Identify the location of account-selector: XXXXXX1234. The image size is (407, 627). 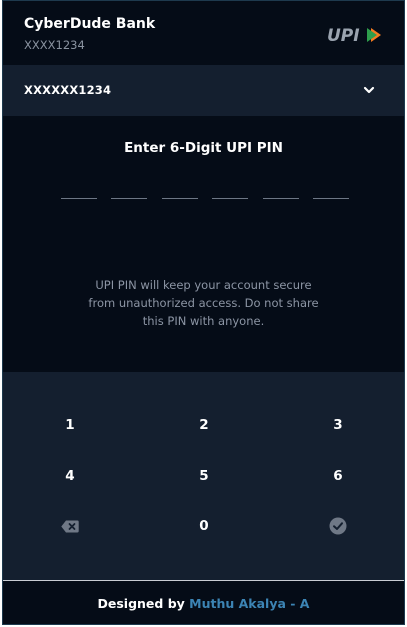
(203, 90).